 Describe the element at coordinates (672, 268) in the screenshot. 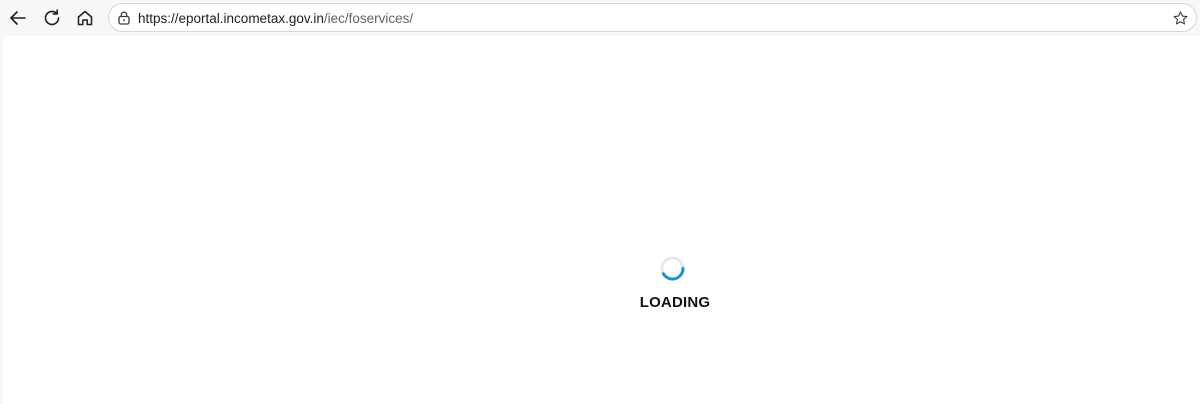

I see `loading-spinner-icon` at that location.